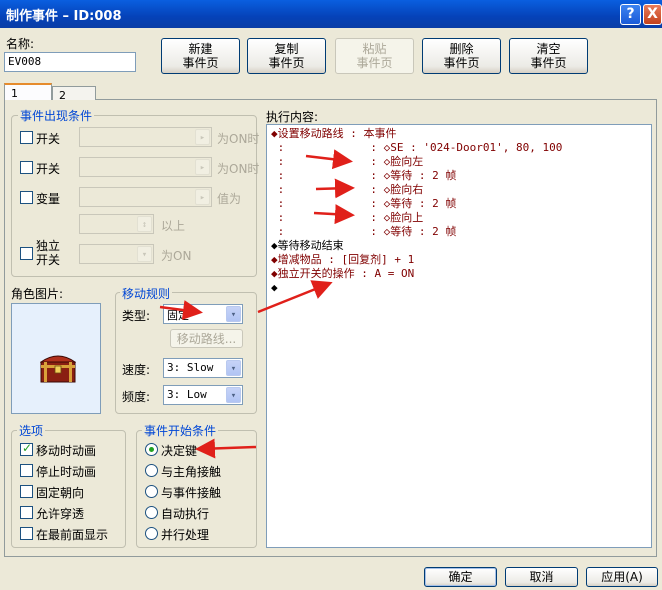 This screenshot has width=662, height=590. Describe the element at coordinates (146, 293) in the screenshot. I see `movement-title: 移动规则` at that location.